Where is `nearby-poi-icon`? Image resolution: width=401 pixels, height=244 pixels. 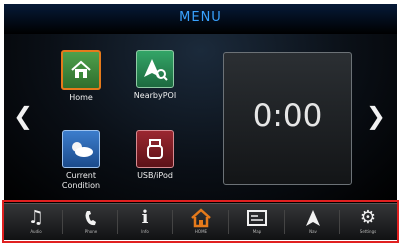
nearby-poi-icon is located at coordinates (155, 69).